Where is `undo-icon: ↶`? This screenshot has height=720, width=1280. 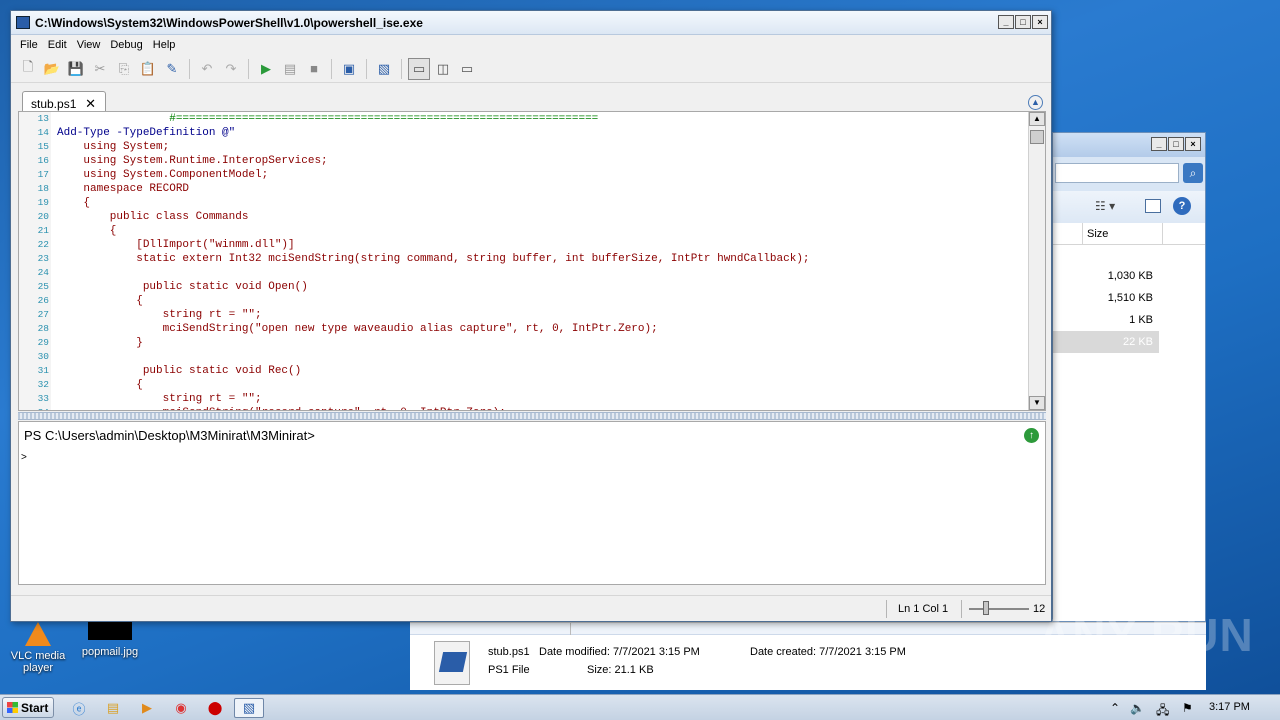 undo-icon: ↶ is located at coordinates (207, 69).